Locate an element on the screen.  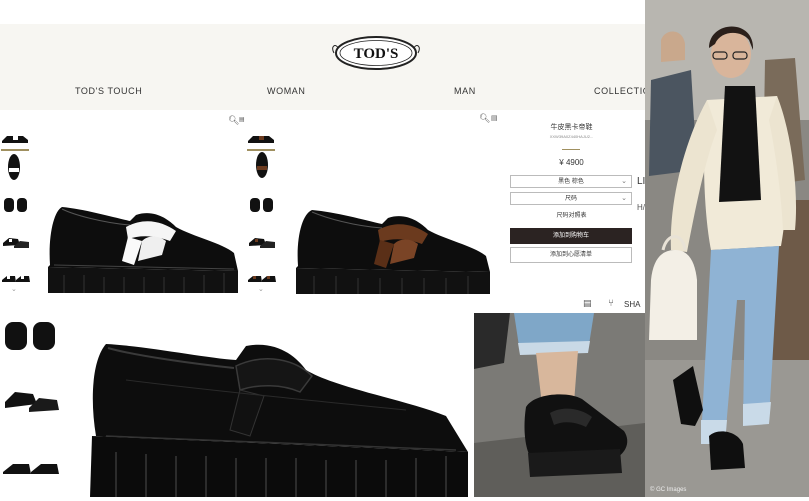
site-header is located at coordinates (322, 67).